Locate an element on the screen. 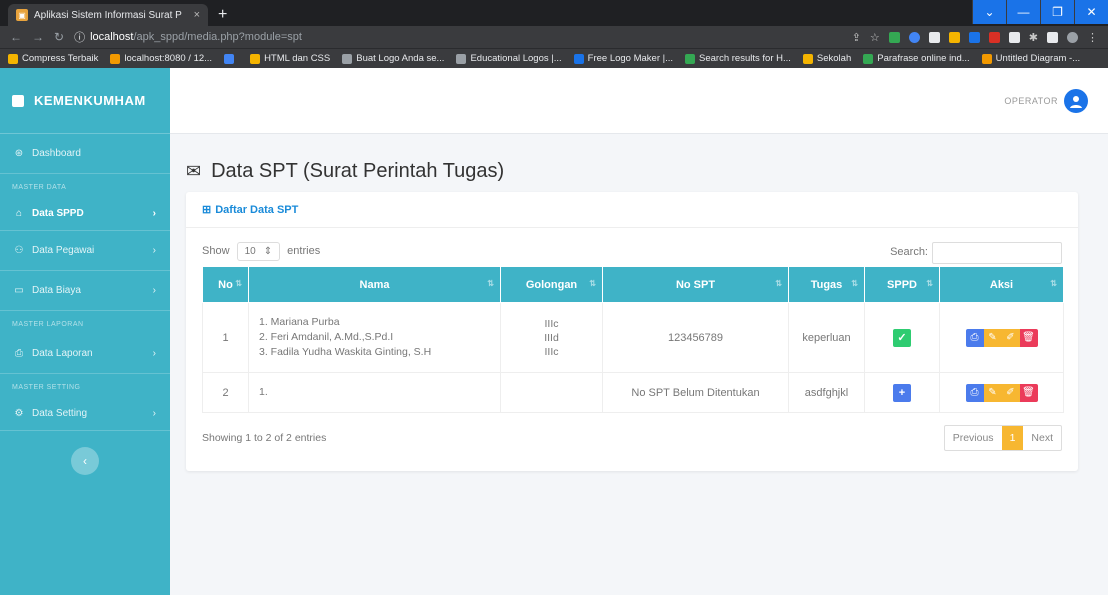 The image size is (1108, 595). entries-label: entries is located at coordinates (304, 251).